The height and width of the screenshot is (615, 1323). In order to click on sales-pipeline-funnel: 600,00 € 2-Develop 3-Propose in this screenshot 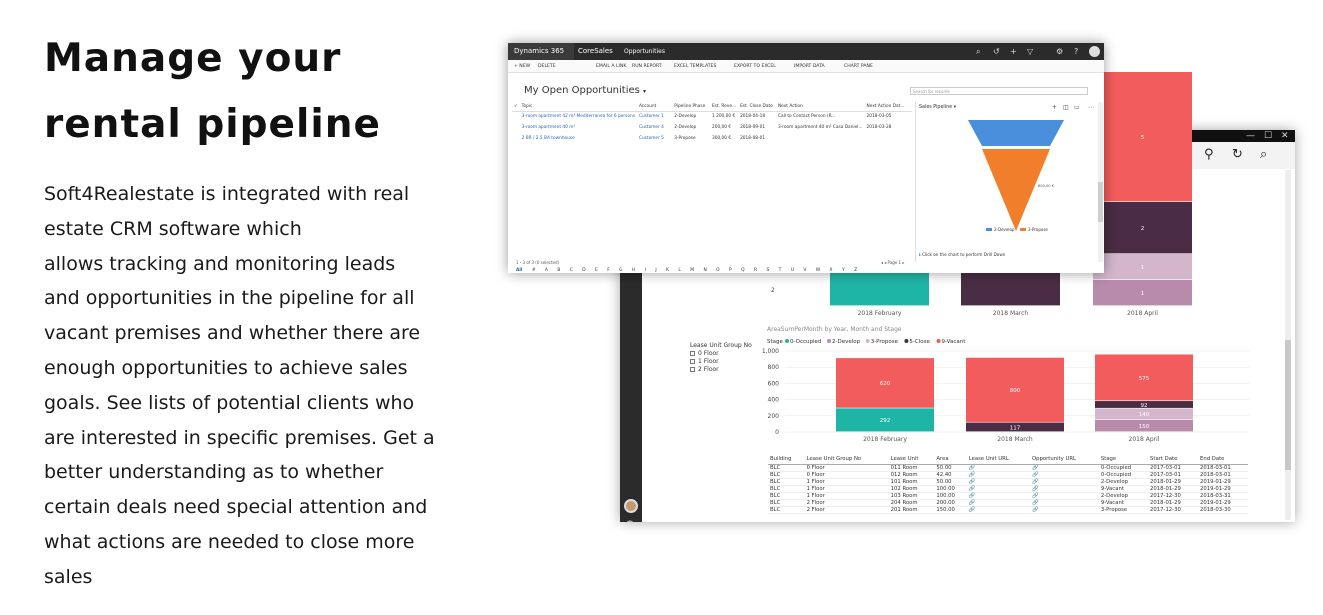, I will do `click(1009, 176)`.